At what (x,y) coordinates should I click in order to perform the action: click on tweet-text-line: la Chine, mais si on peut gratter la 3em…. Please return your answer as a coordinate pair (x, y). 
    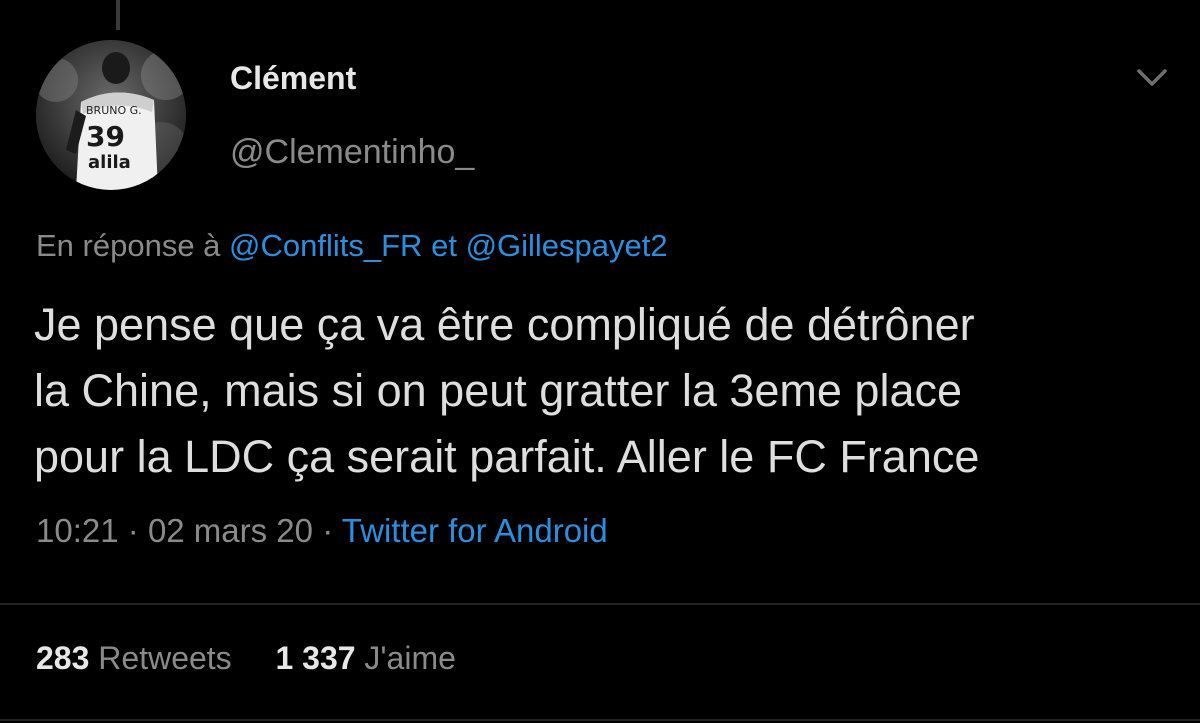
    Looking at the image, I should click on (498, 390).